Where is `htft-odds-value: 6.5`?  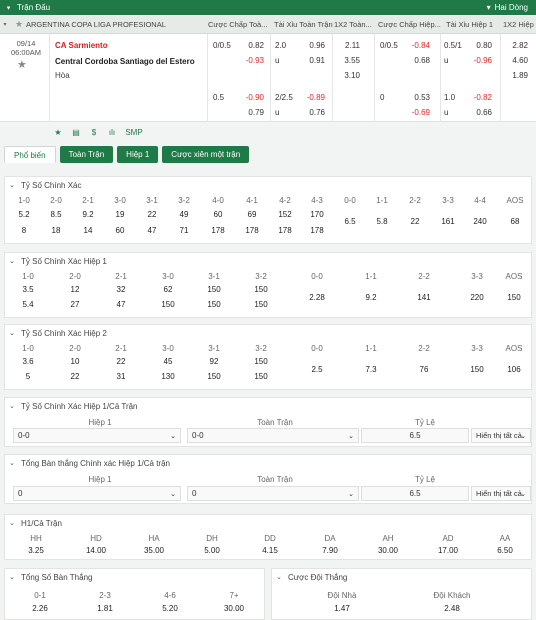
htft-odds-value: 6.5 is located at coordinates (415, 435).